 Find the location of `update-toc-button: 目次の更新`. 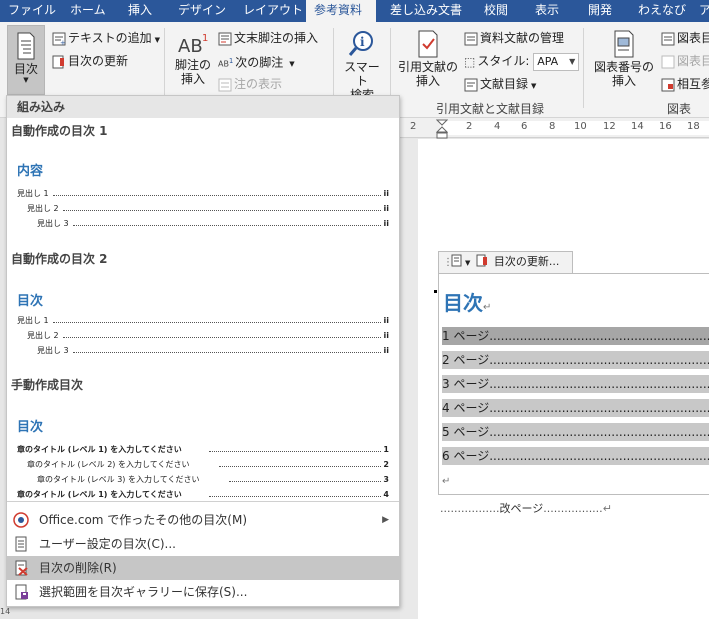

update-toc-button: 目次の更新 is located at coordinates (90, 61).